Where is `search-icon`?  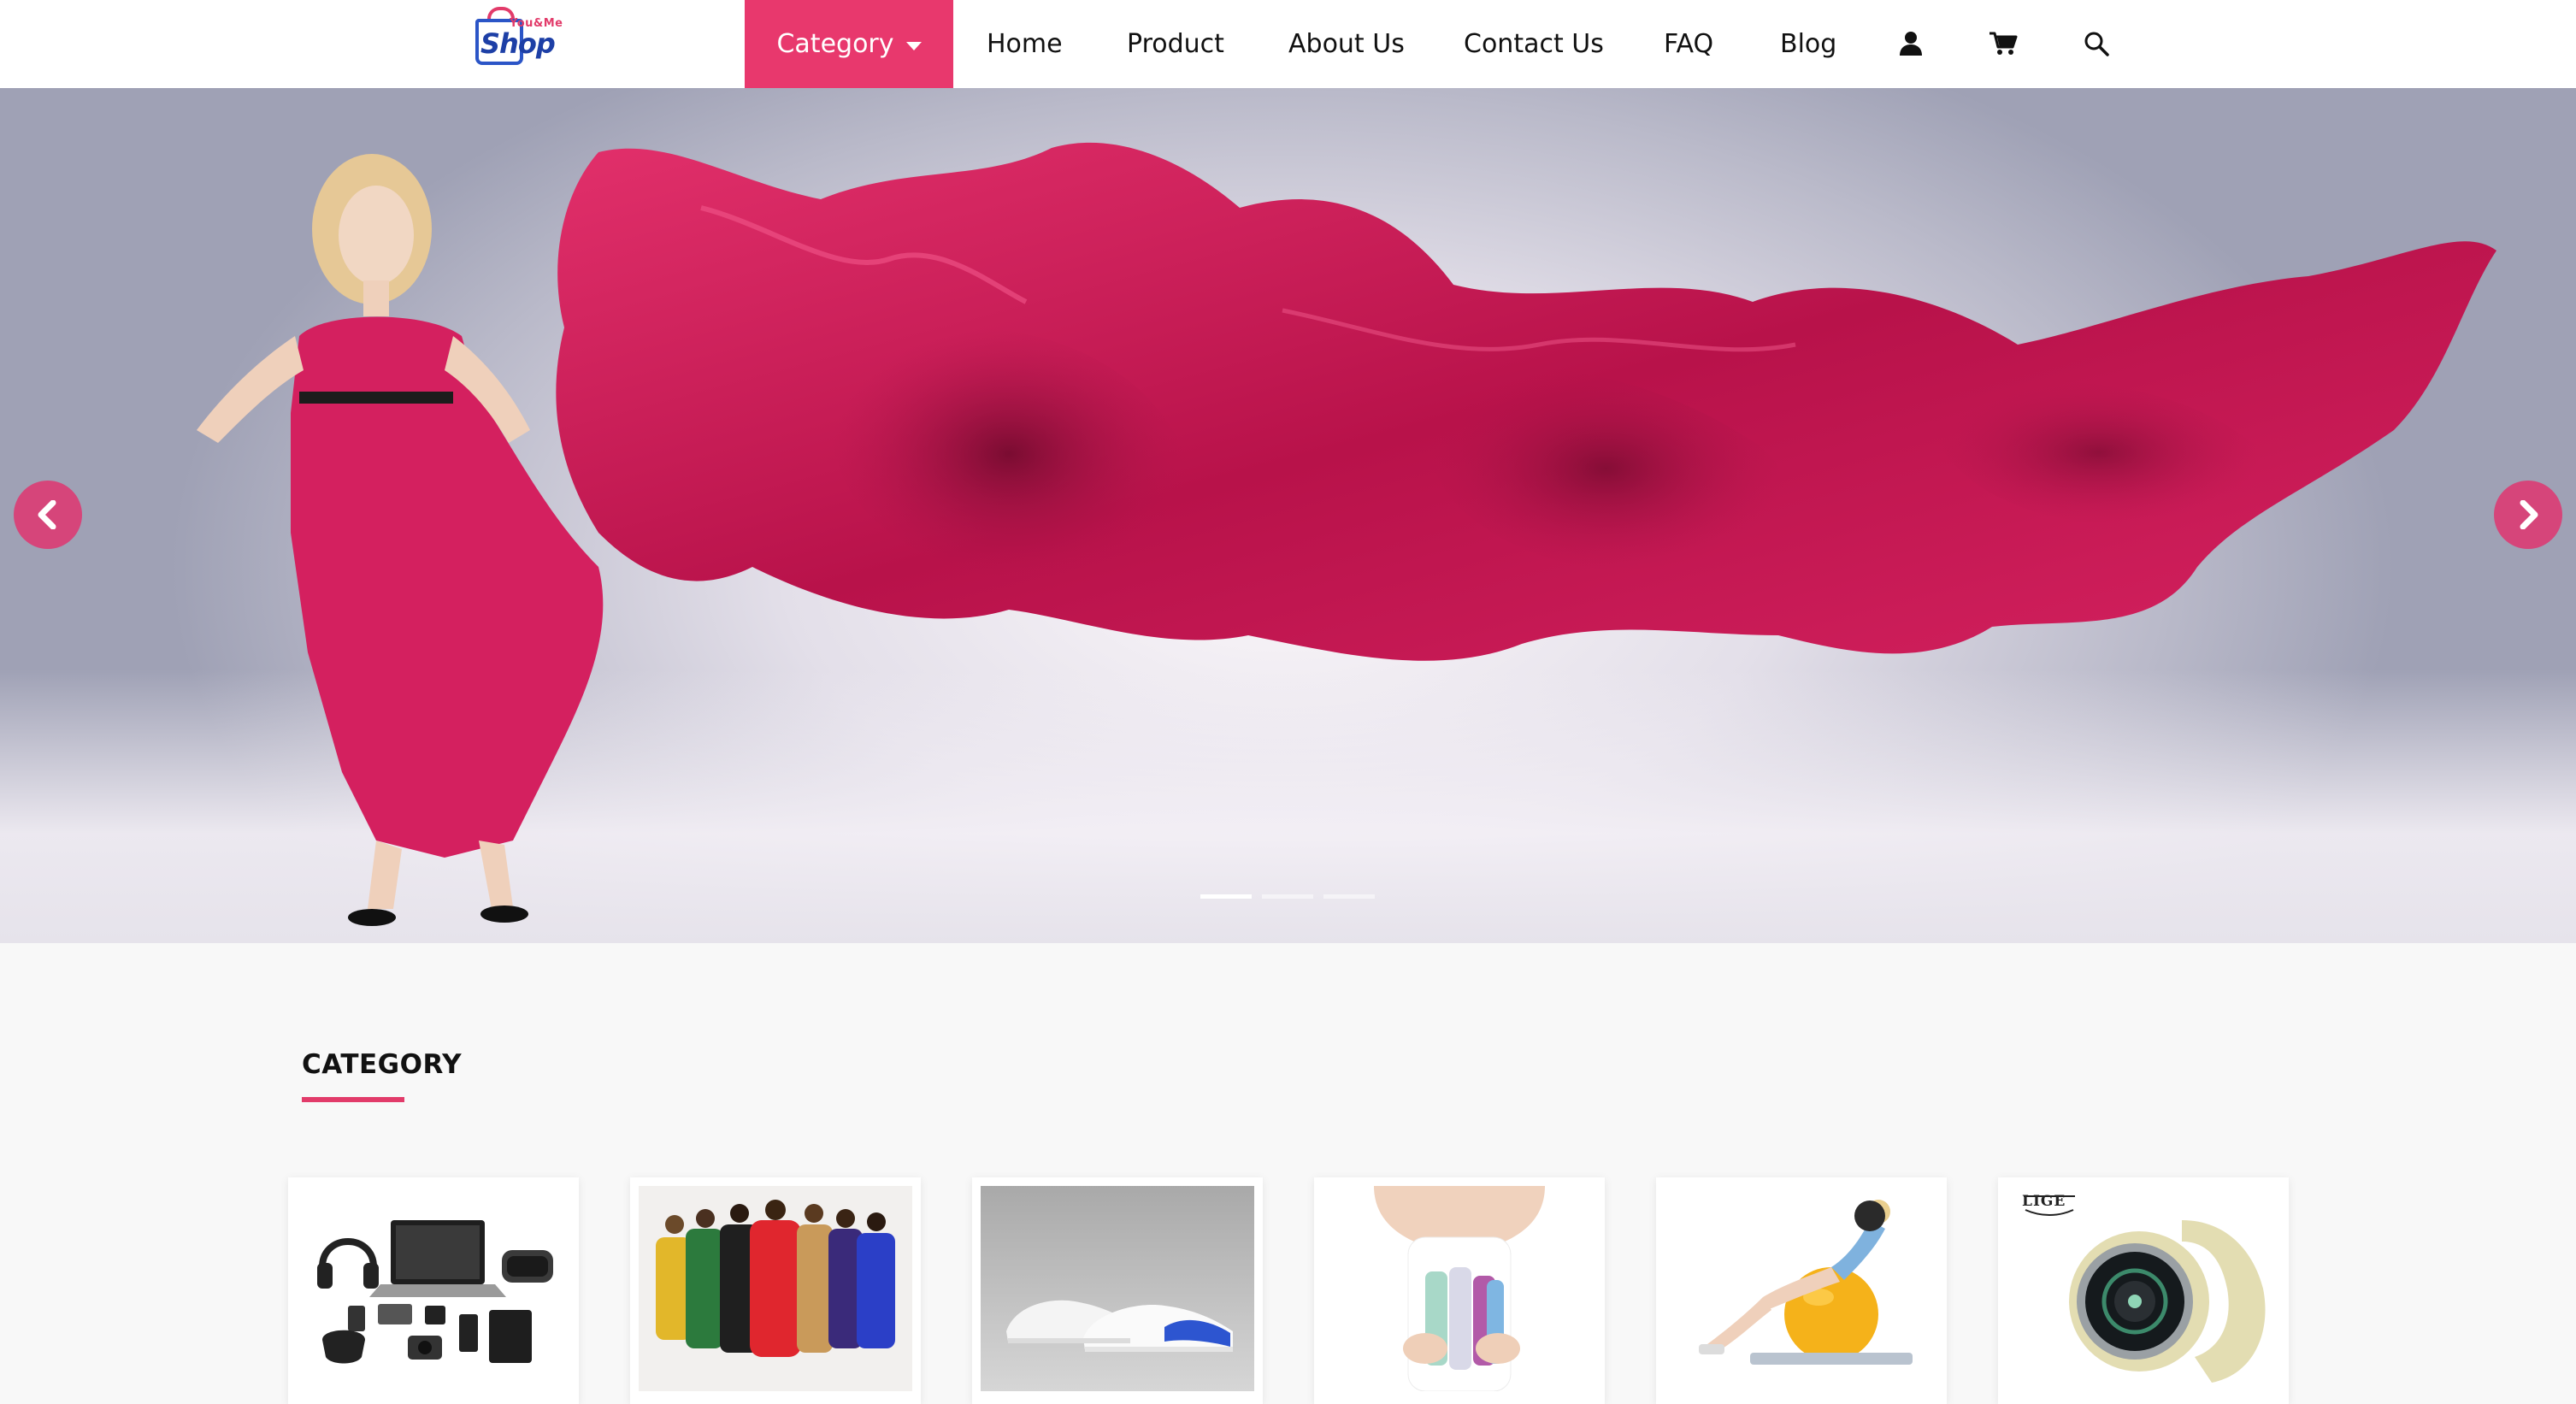 search-icon is located at coordinates (2096, 43).